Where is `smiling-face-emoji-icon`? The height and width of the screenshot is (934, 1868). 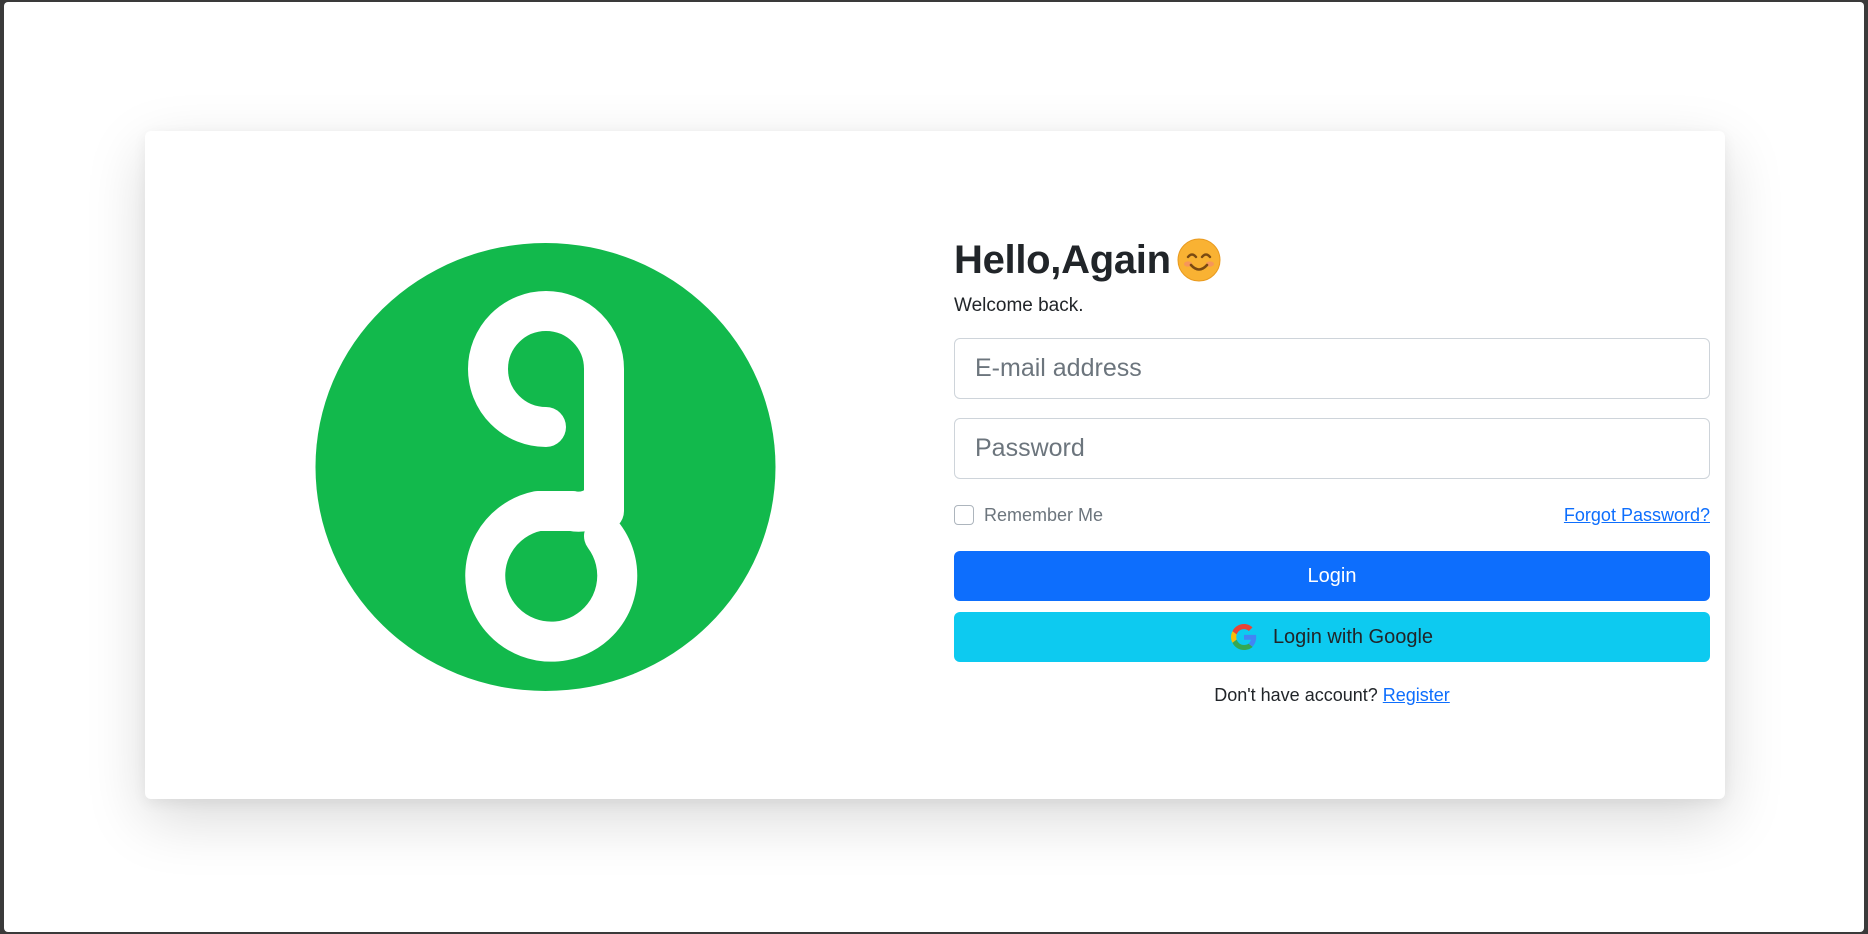 smiling-face-emoji-icon is located at coordinates (1199, 260).